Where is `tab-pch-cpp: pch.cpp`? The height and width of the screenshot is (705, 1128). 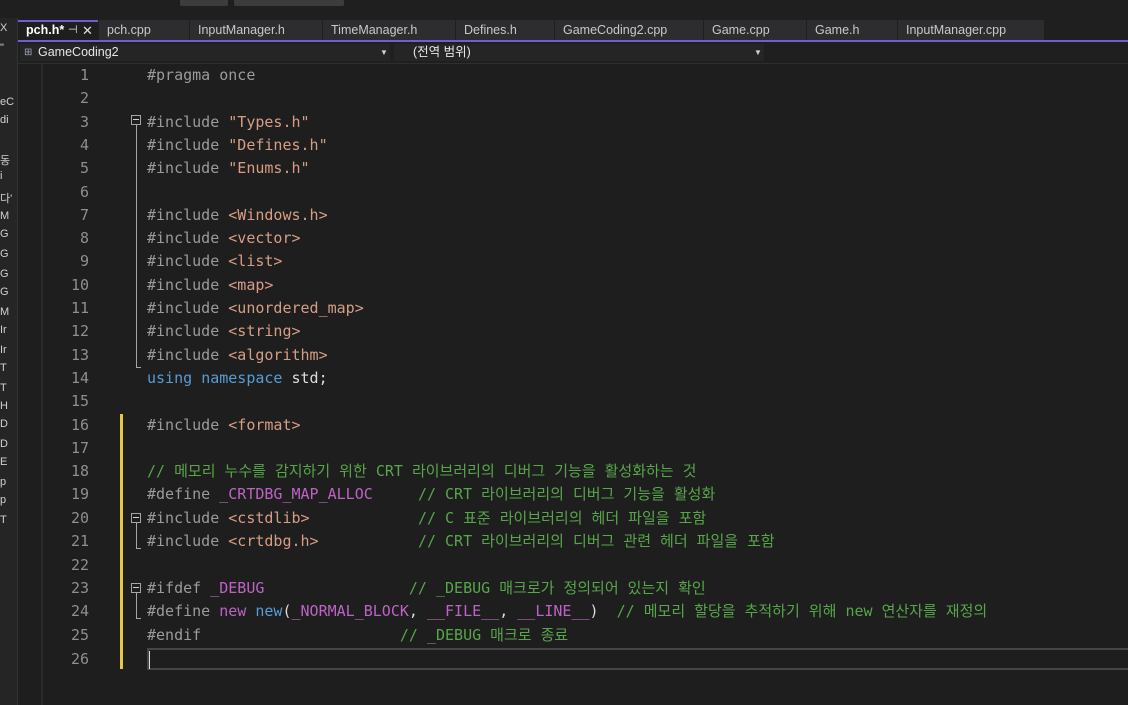
tab-pch-cpp: pch.cpp is located at coordinates (144, 30).